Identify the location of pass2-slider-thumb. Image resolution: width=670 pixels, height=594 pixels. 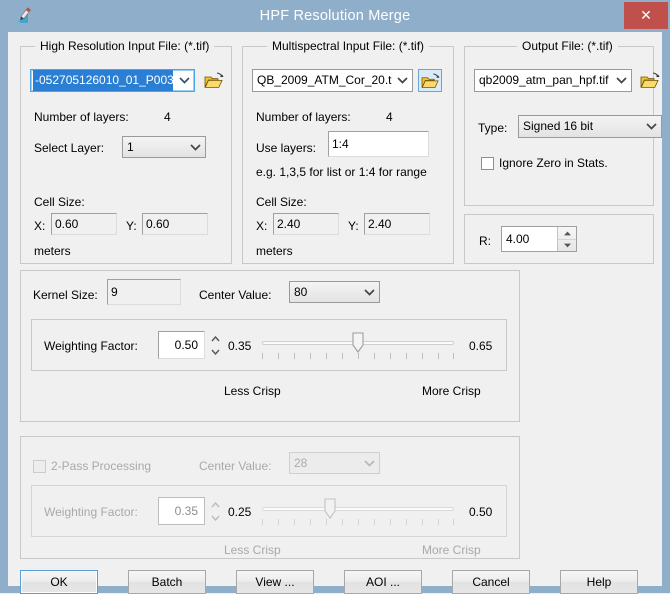
(330, 508).